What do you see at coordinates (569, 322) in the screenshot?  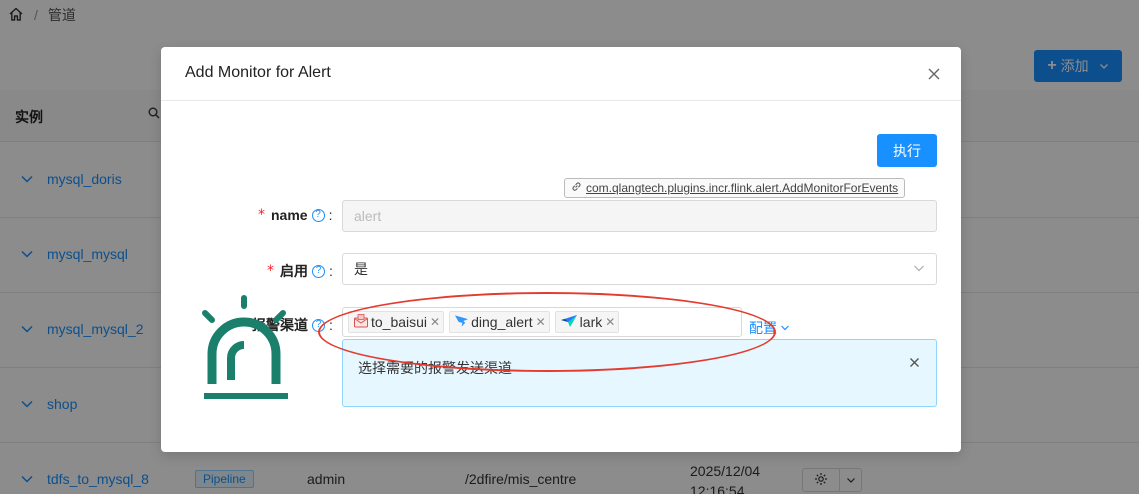 I see `lark-icon` at bounding box center [569, 322].